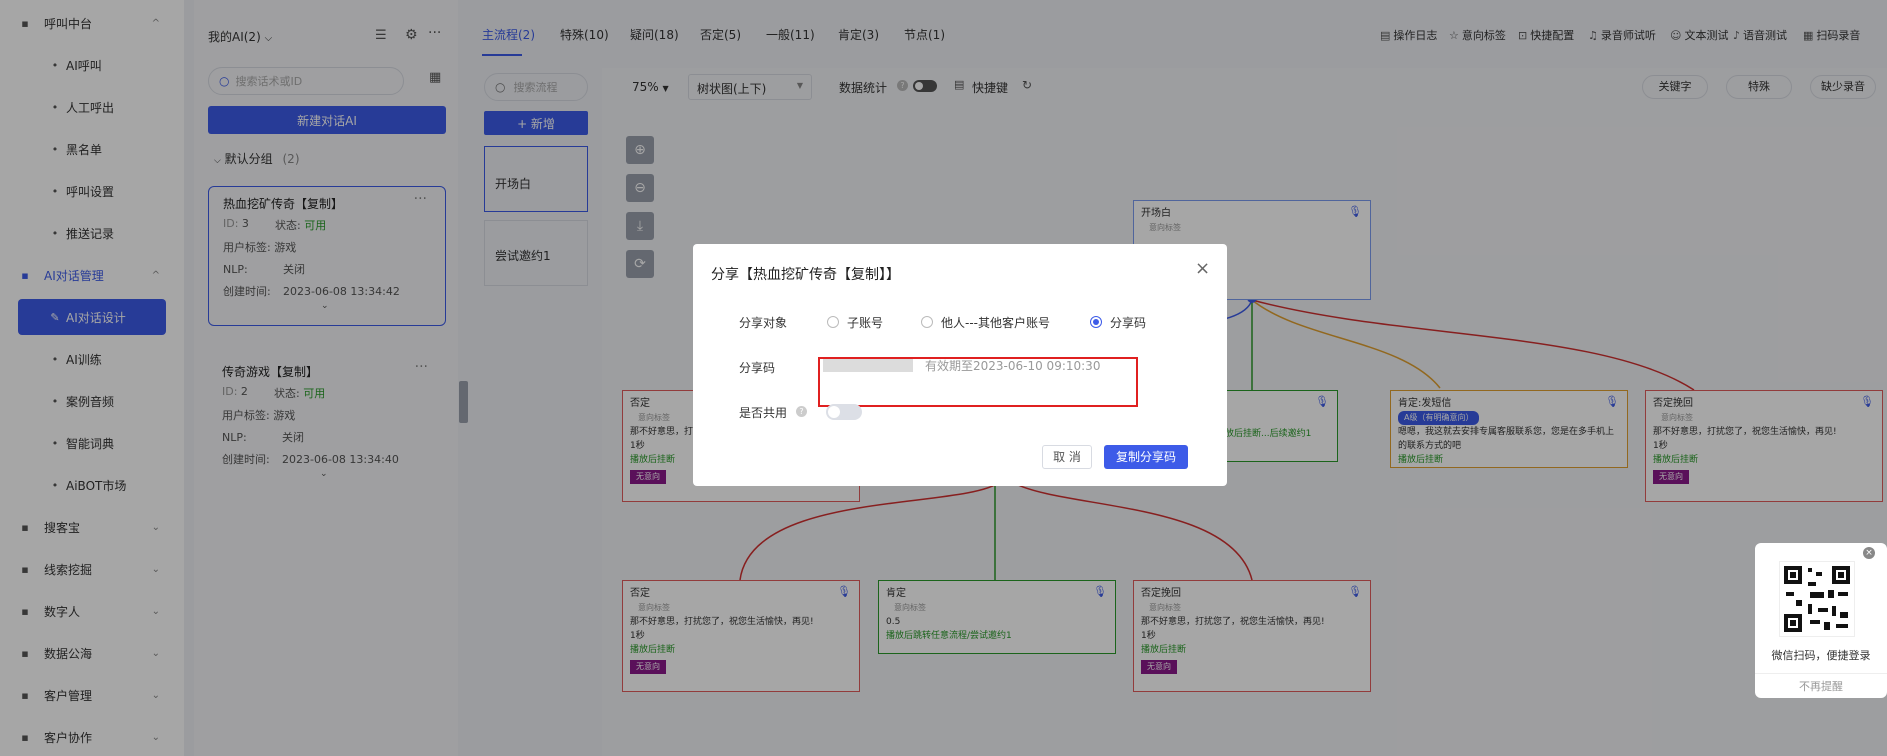 This screenshot has height=756, width=1887. Describe the element at coordinates (1146, 457) in the screenshot. I see `copy-code-button: 复制分享码` at that location.